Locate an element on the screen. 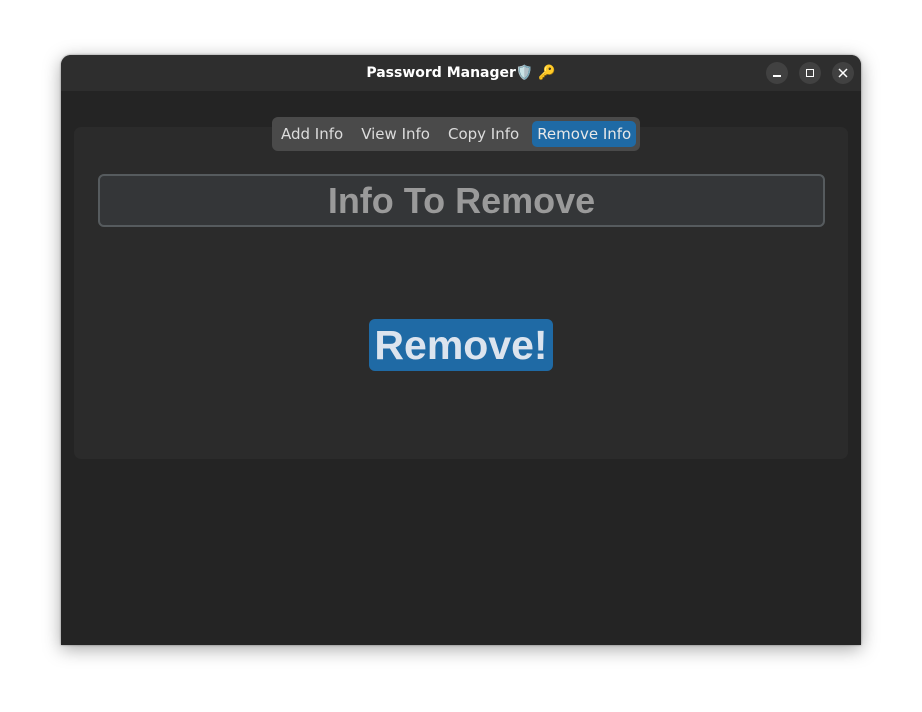  minimize-button is located at coordinates (777, 73).